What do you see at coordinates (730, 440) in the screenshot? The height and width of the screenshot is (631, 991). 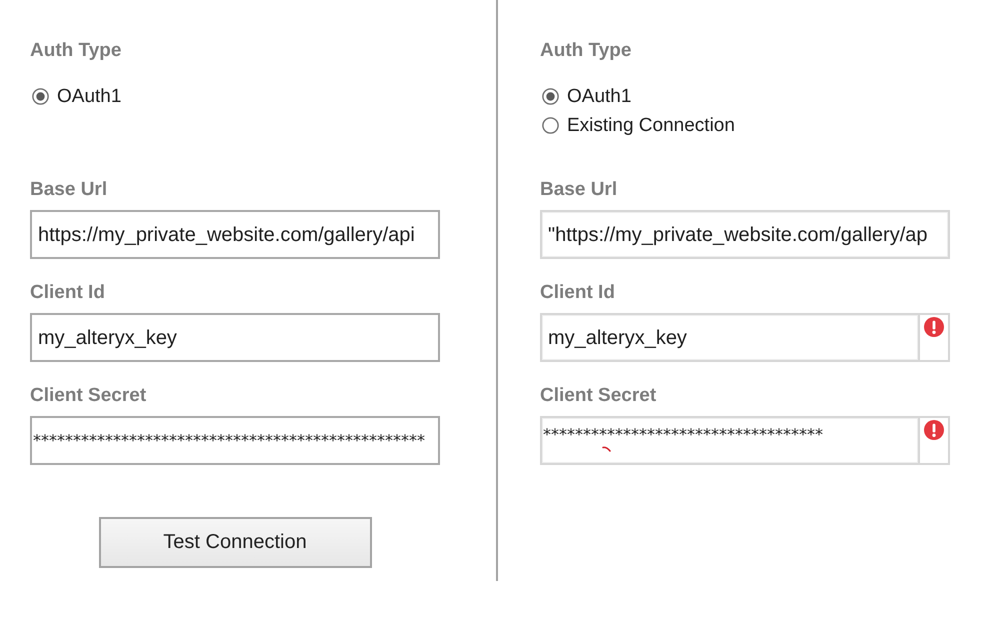 I see `text-field: ***********************************` at bounding box center [730, 440].